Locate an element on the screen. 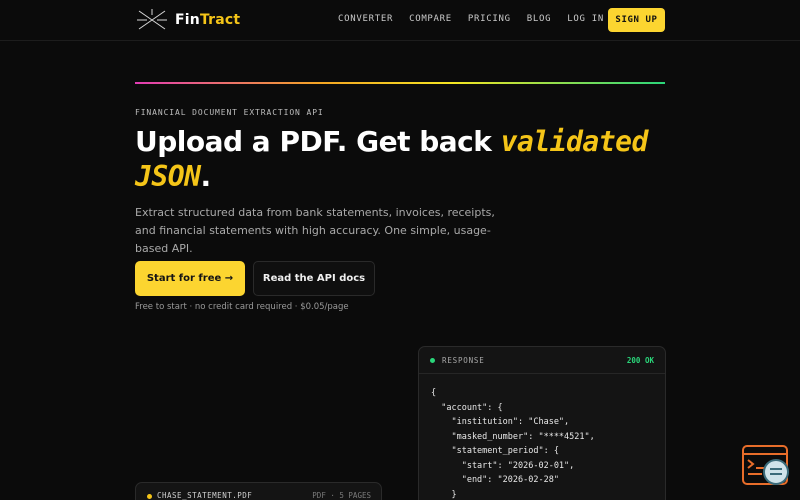 This screenshot has height=500, width=800. chat-widget-icon is located at coordinates (766, 466).